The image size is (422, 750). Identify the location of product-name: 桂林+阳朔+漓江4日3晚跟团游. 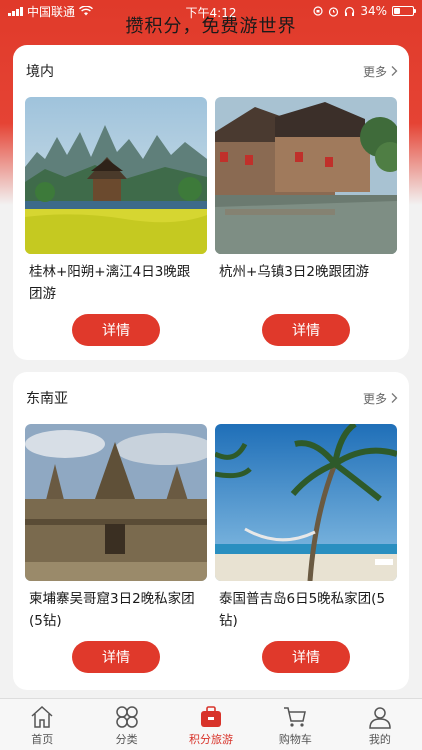
(110, 283).